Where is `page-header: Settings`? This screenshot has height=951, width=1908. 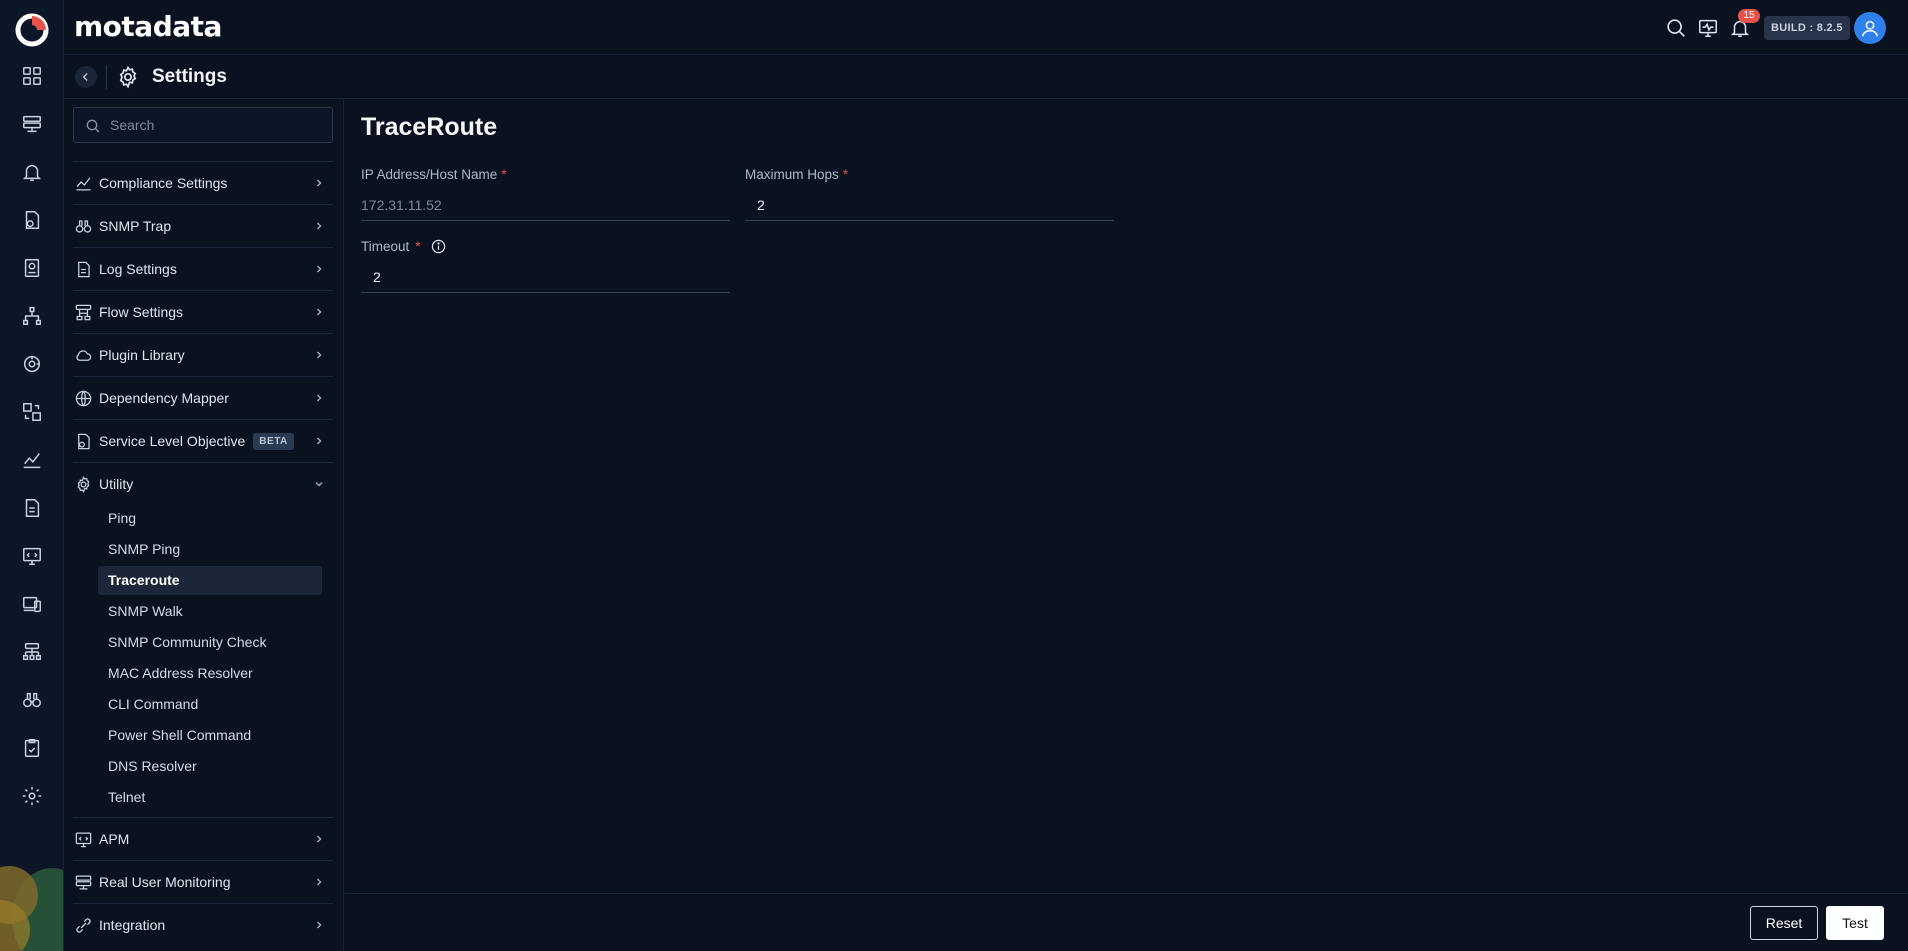
page-header: Settings is located at coordinates (986, 77).